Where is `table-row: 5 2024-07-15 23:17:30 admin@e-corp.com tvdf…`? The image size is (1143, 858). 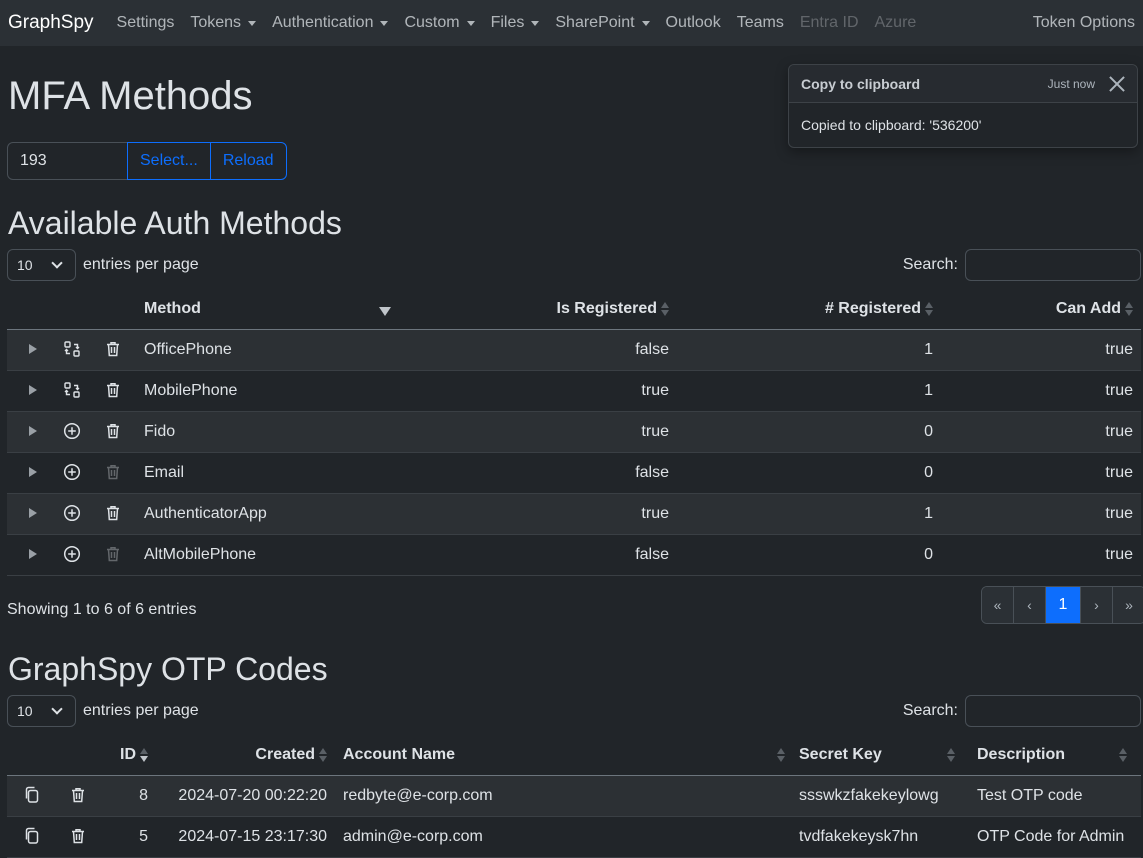
table-row: 5 2024-07-15 23:17:30 admin@e-corp.com tvdf… is located at coordinates (574, 837).